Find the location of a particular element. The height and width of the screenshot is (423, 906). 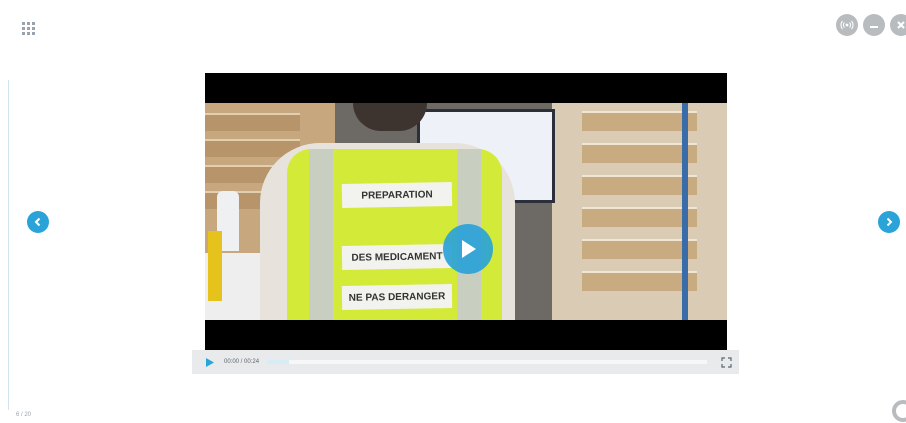

big-play-button is located at coordinates (468, 249).